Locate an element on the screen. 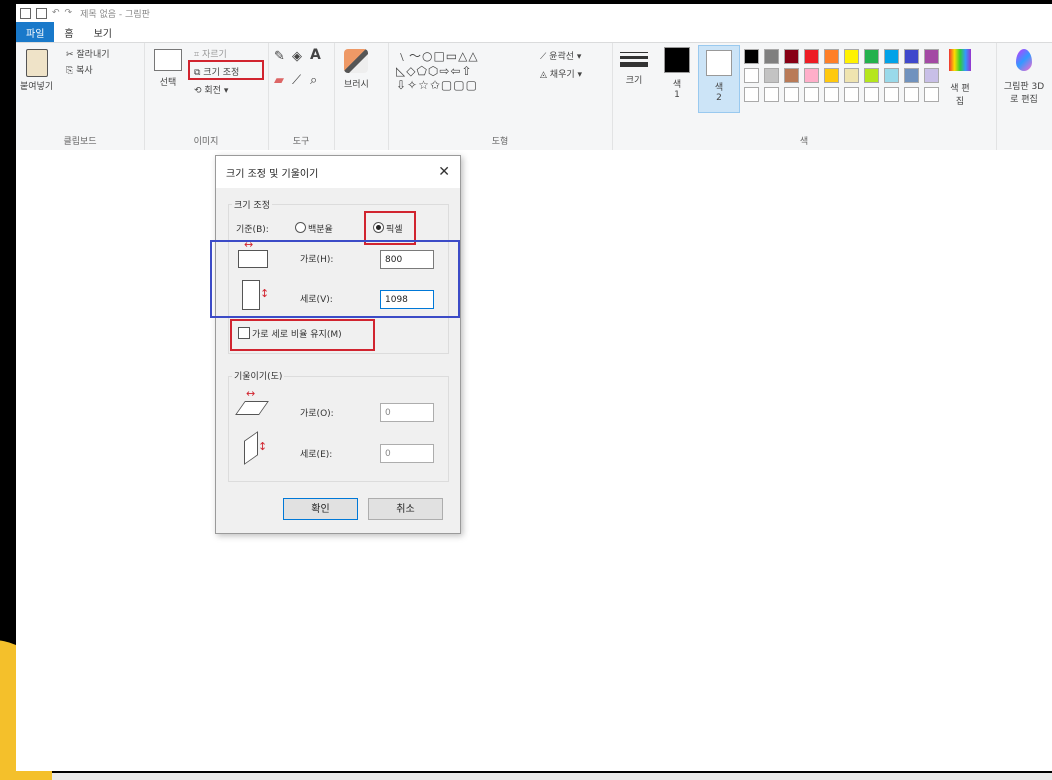 The image size is (1052, 780). skew-v-input: 0 is located at coordinates (407, 453).